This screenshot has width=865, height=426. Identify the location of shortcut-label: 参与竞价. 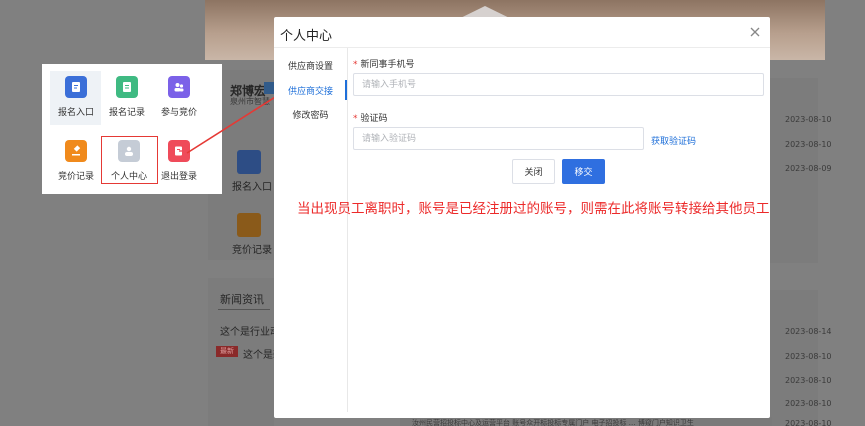
(178, 113).